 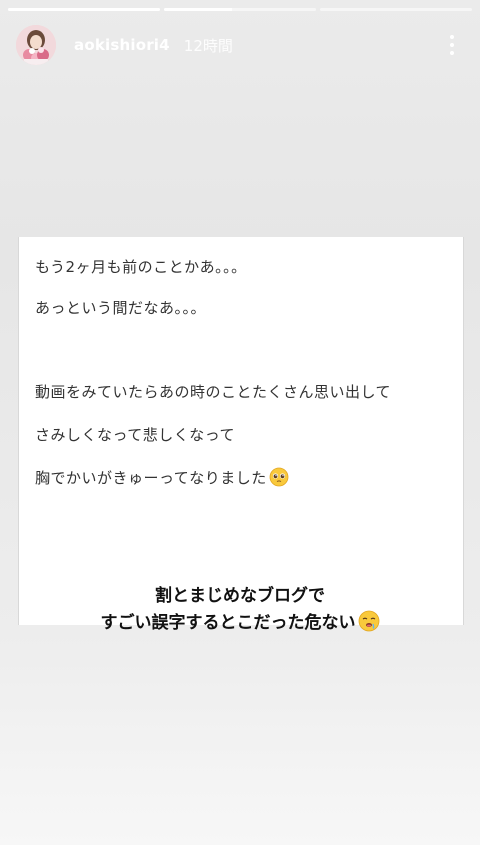 I want to click on avatar, so click(x=36, y=45).